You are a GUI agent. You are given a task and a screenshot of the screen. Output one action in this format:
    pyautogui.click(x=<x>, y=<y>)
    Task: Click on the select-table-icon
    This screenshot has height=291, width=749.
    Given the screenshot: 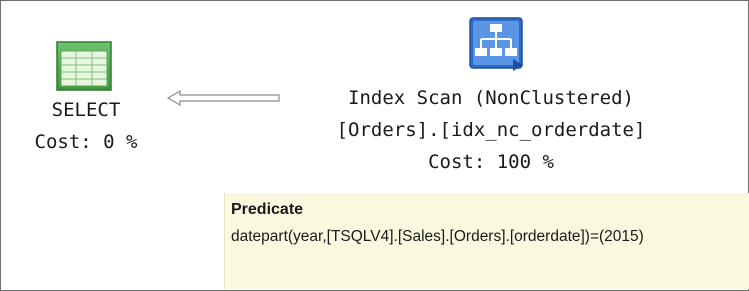 What is the action you would take?
    pyautogui.click(x=84, y=66)
    